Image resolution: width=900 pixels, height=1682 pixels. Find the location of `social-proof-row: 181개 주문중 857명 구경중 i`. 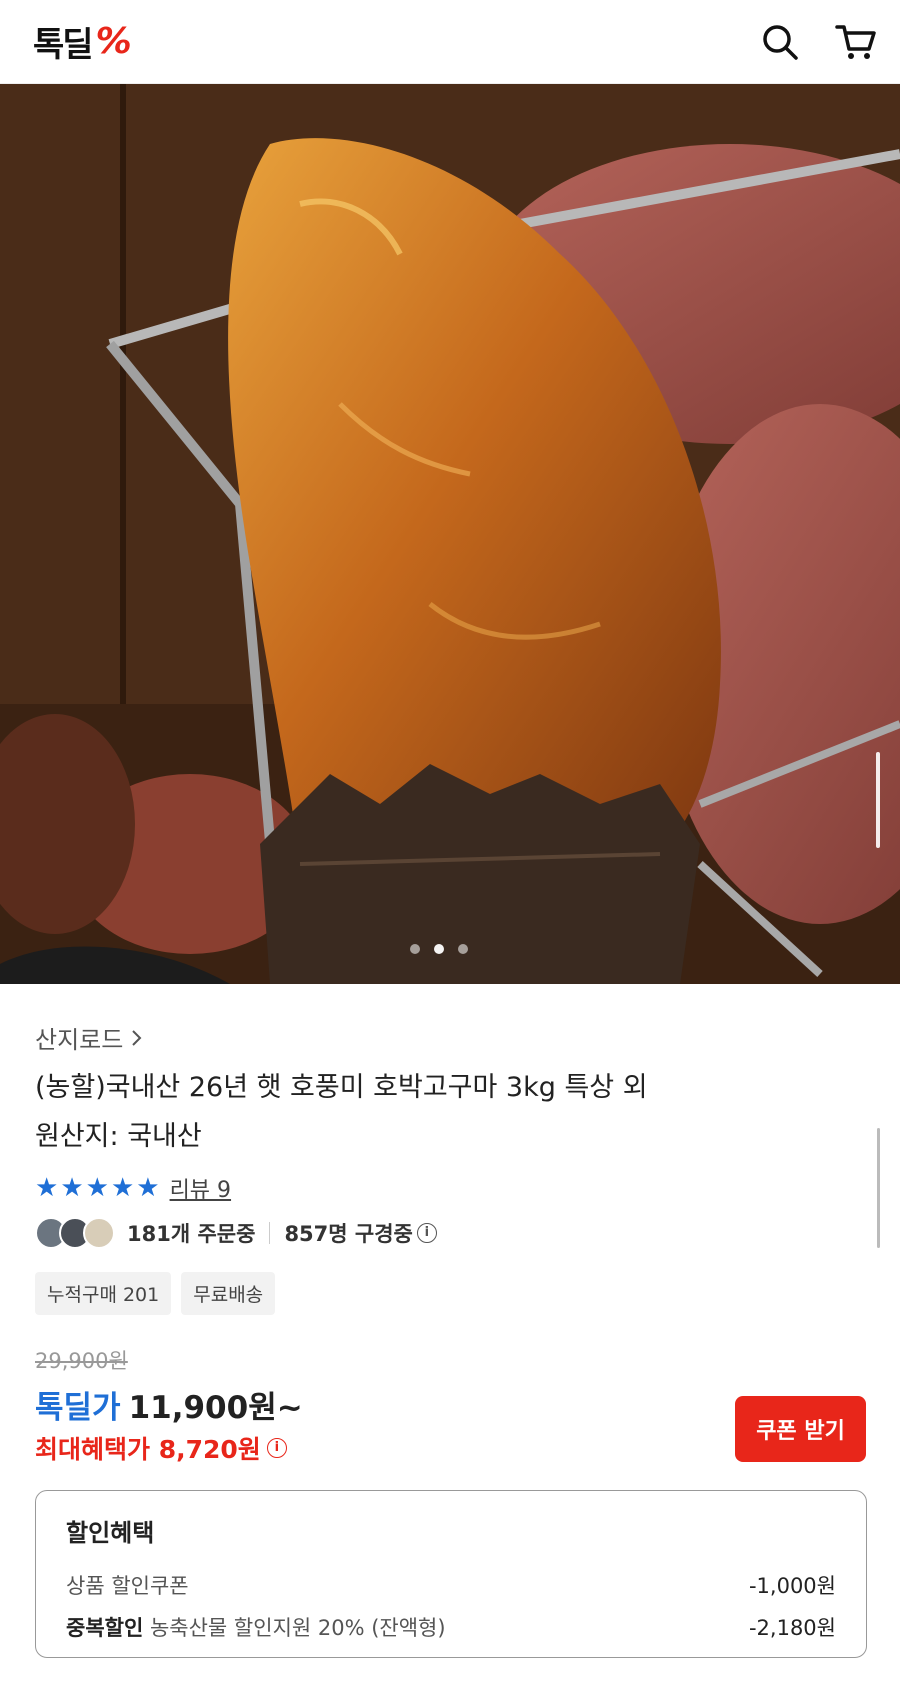

social-proof-row: 181개 주문중 857명 구경중 i is located at coordinates (236, 1233).